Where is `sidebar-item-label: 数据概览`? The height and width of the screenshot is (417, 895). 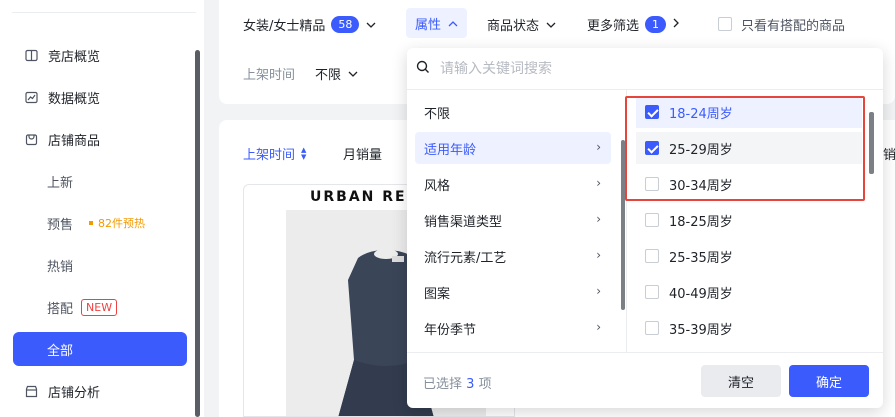 sidebar-item-label: 数据概览 is located at coordinates (74, 99).